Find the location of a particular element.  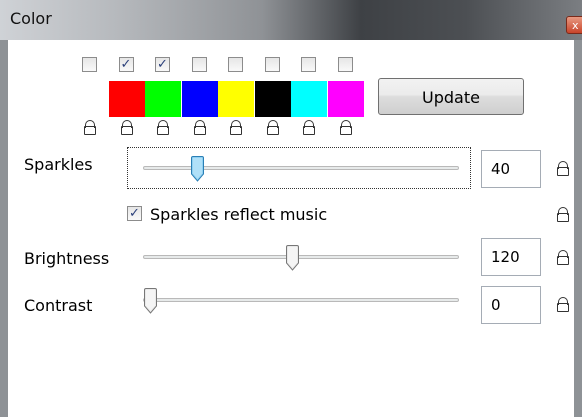

window-title: Color is located at coordinates (31, 18).